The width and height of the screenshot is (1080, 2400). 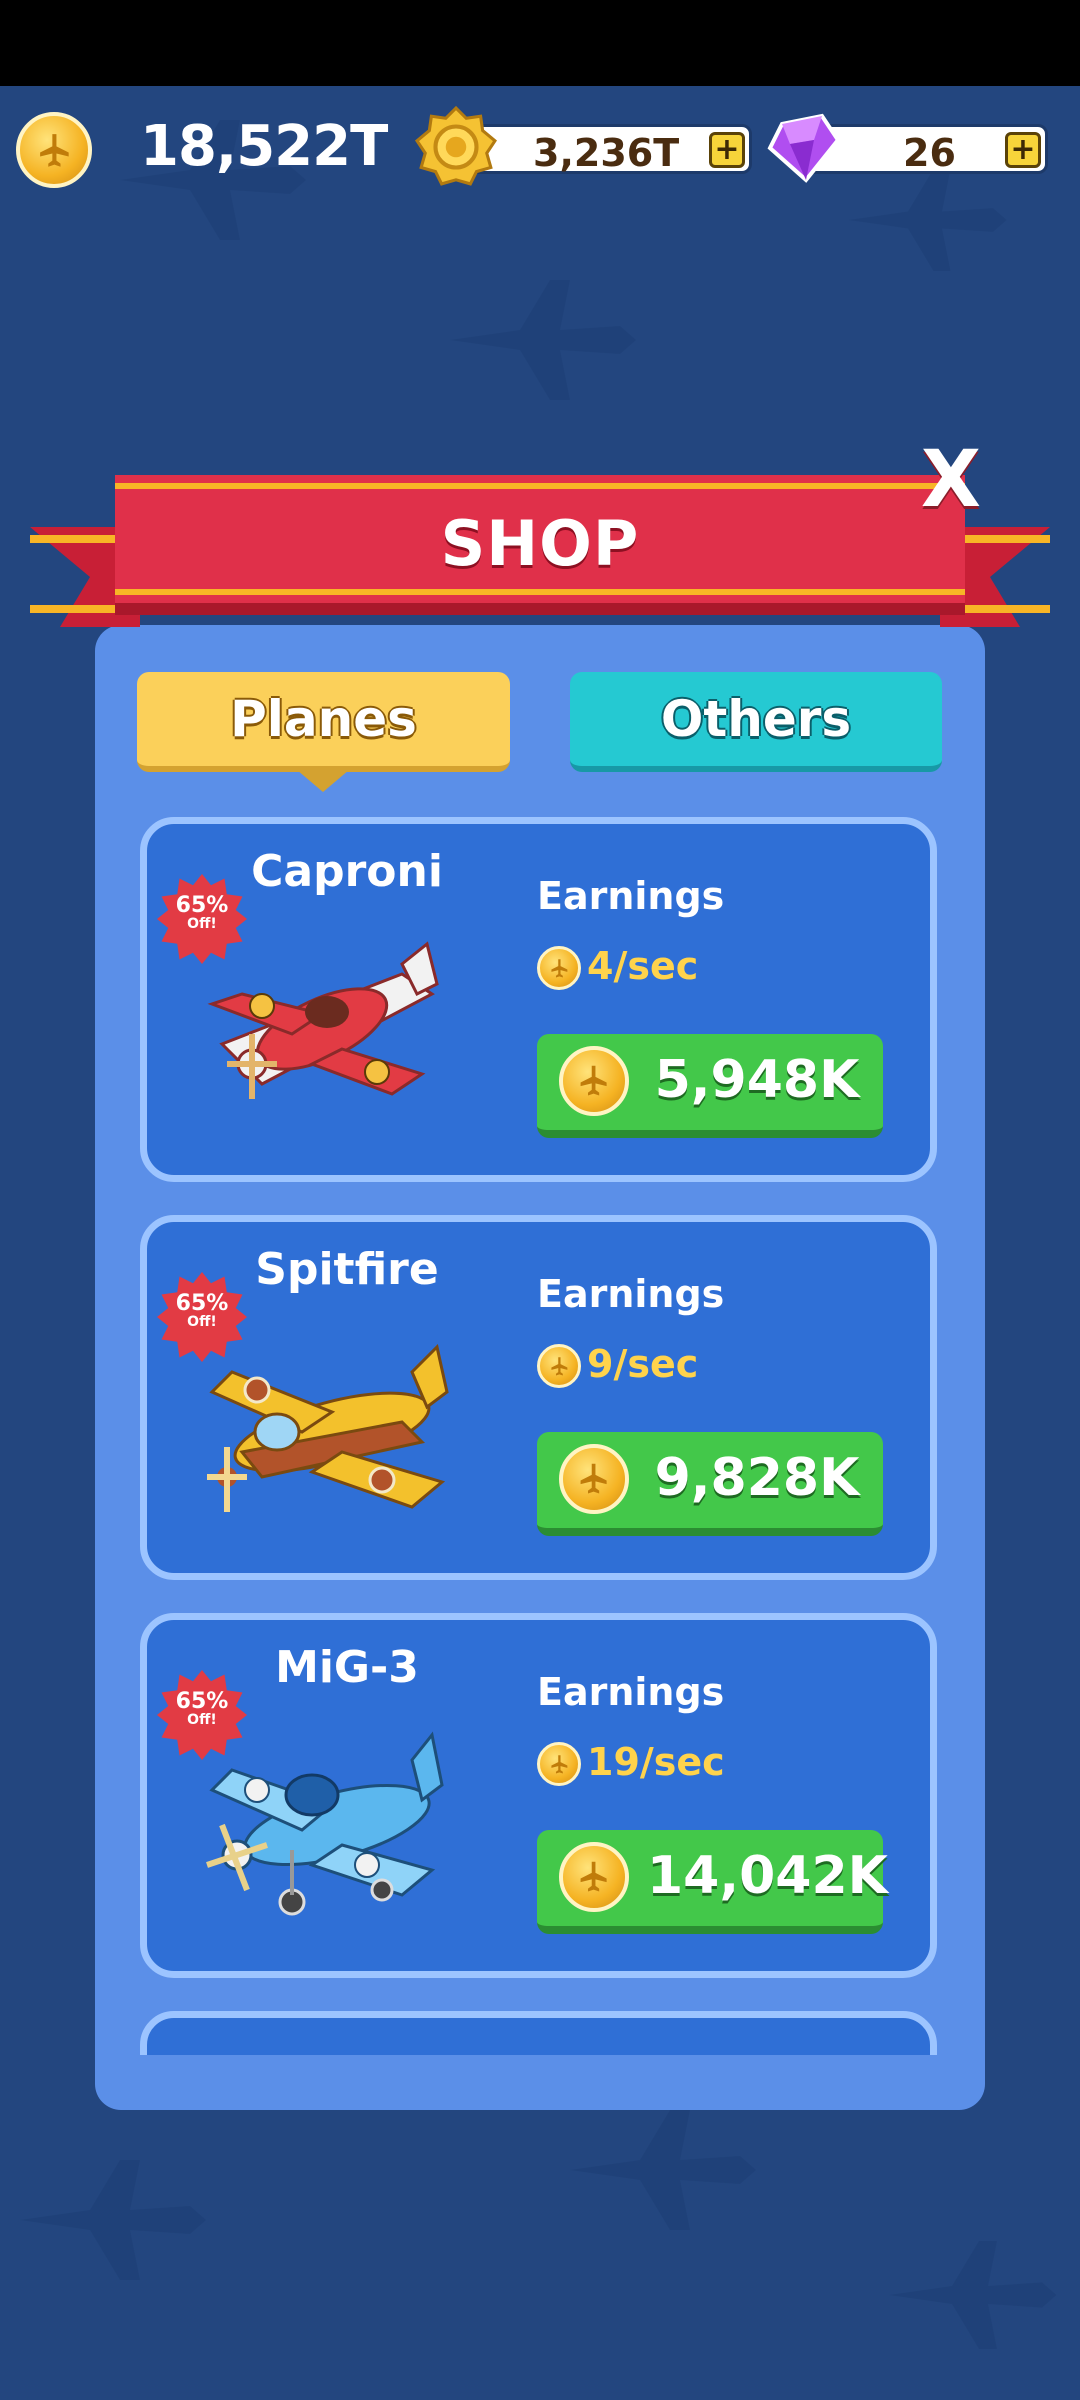 I want to click on earnings-rate: 19/sec, so click(x=656, y=1762).